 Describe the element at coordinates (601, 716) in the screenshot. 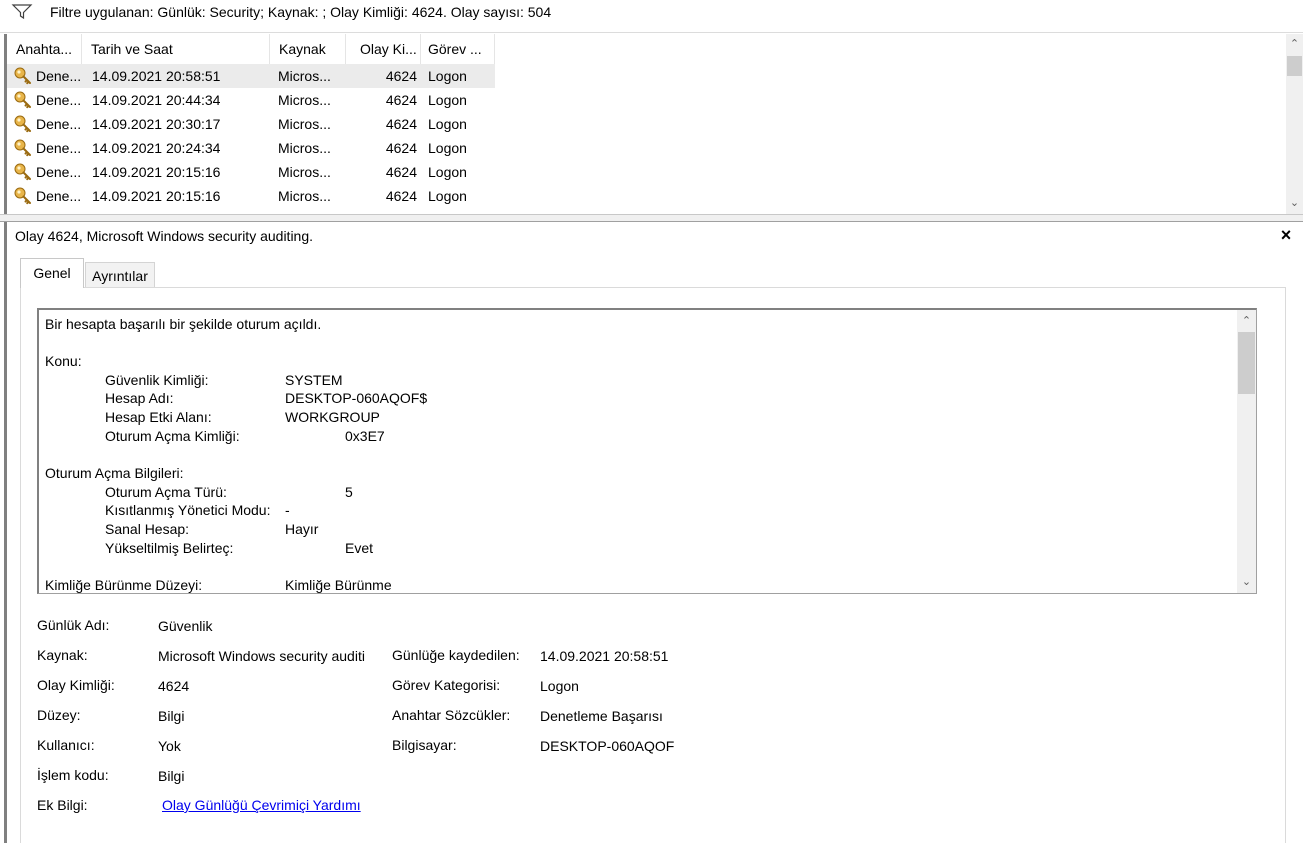

I see `keywords-value: Denetleme Başarısı` at that location.